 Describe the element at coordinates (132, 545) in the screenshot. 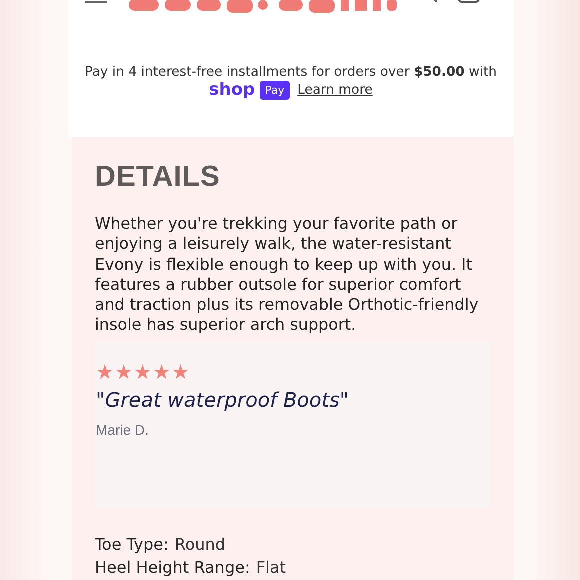

I see `spec-label: Toe Type:` at that location.